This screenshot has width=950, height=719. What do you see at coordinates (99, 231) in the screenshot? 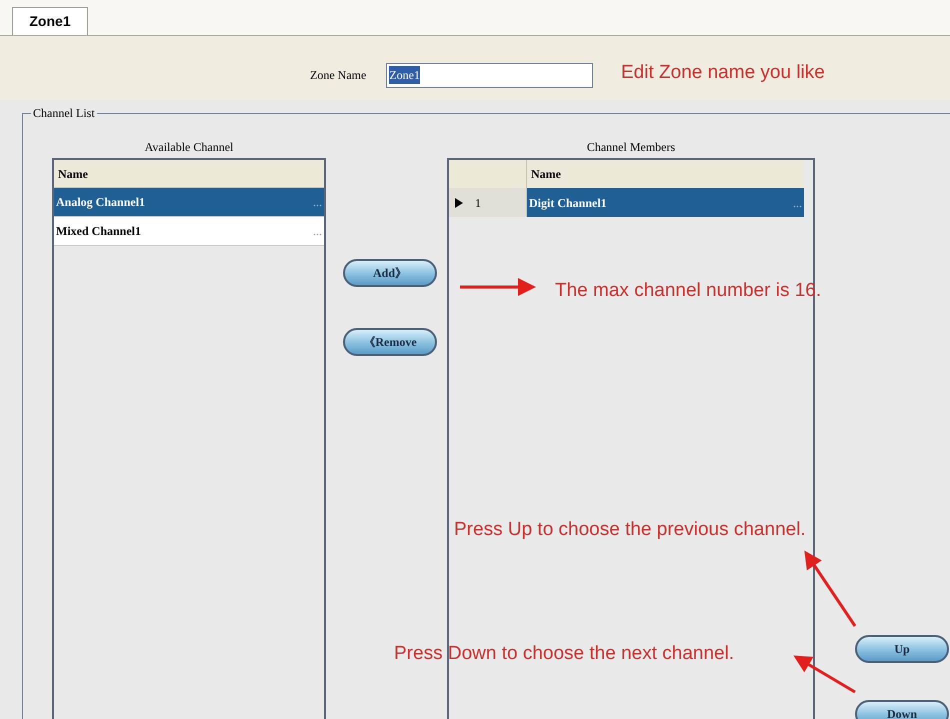
I see `channel-name: Mixed Channel1` at bounding box center [99, 231].